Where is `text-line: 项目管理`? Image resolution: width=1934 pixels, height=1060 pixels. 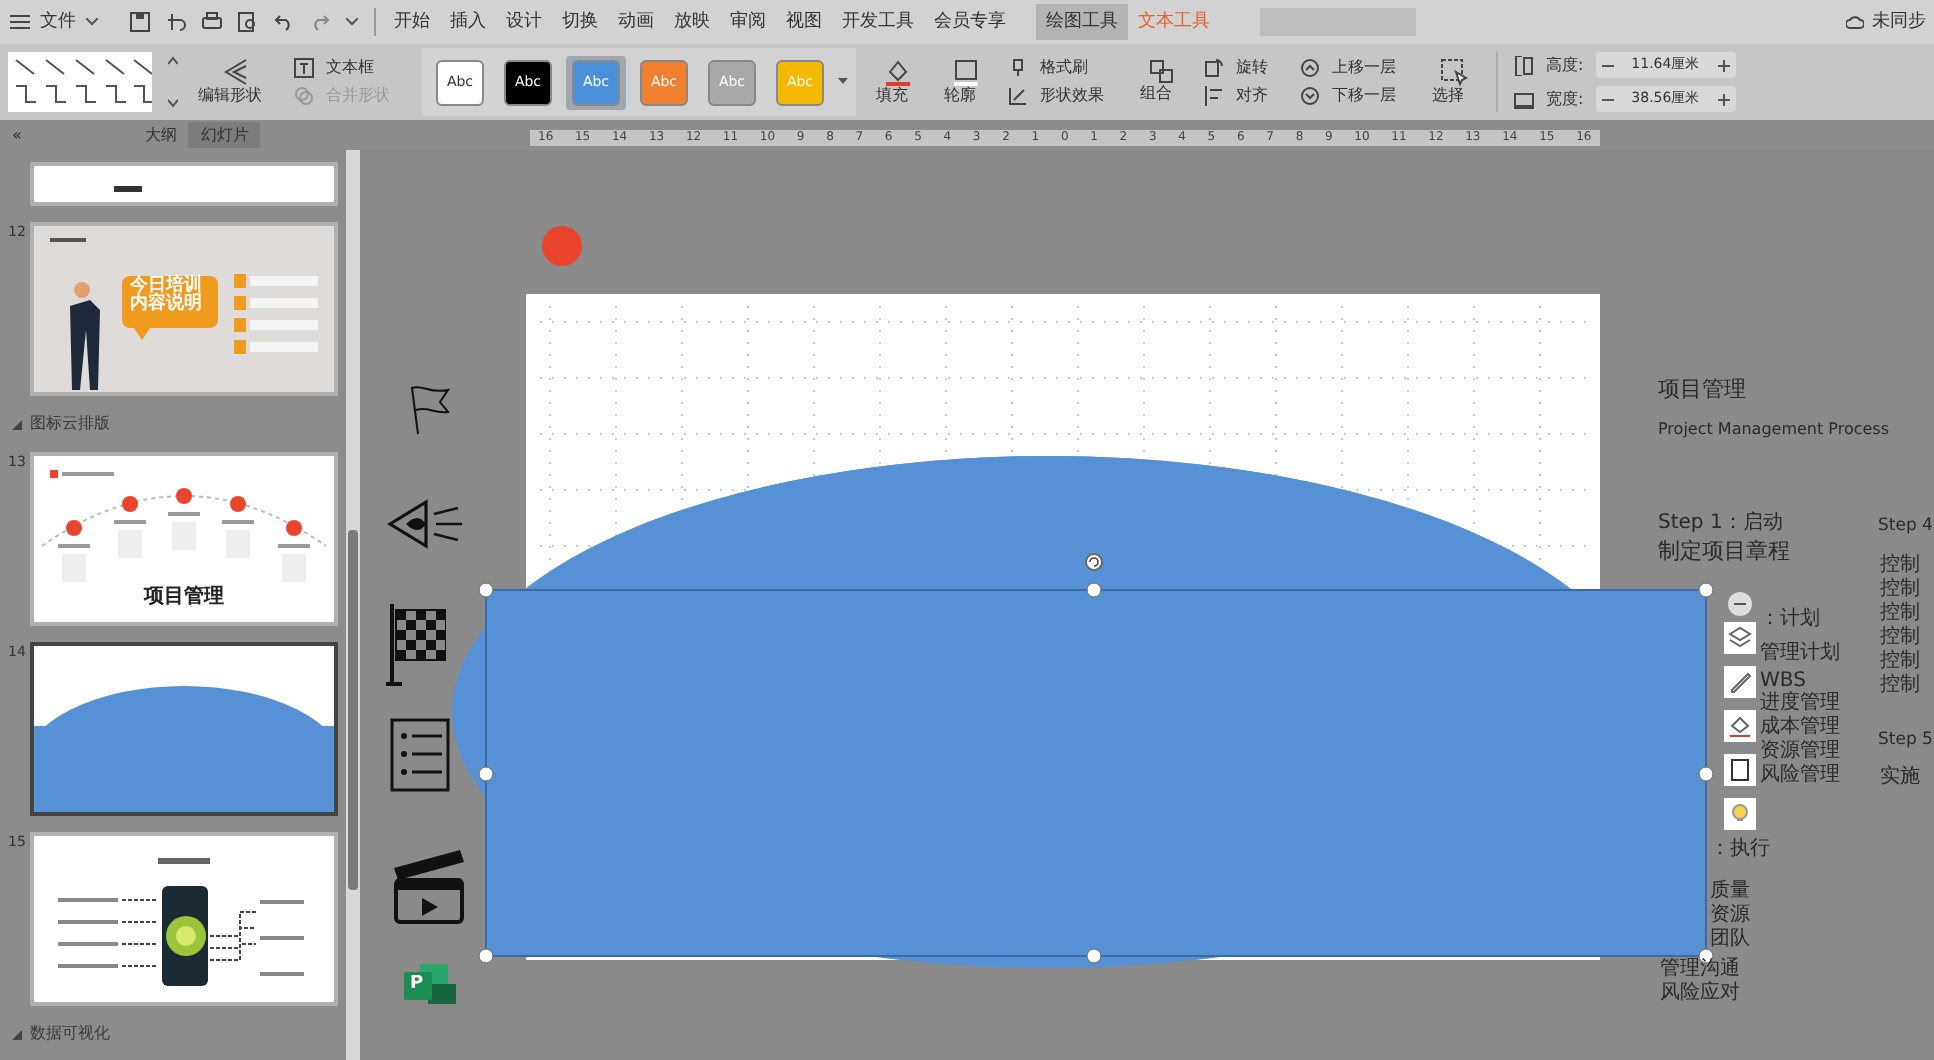
text-line: 项目管理 is located at coordinates (1702, 390).